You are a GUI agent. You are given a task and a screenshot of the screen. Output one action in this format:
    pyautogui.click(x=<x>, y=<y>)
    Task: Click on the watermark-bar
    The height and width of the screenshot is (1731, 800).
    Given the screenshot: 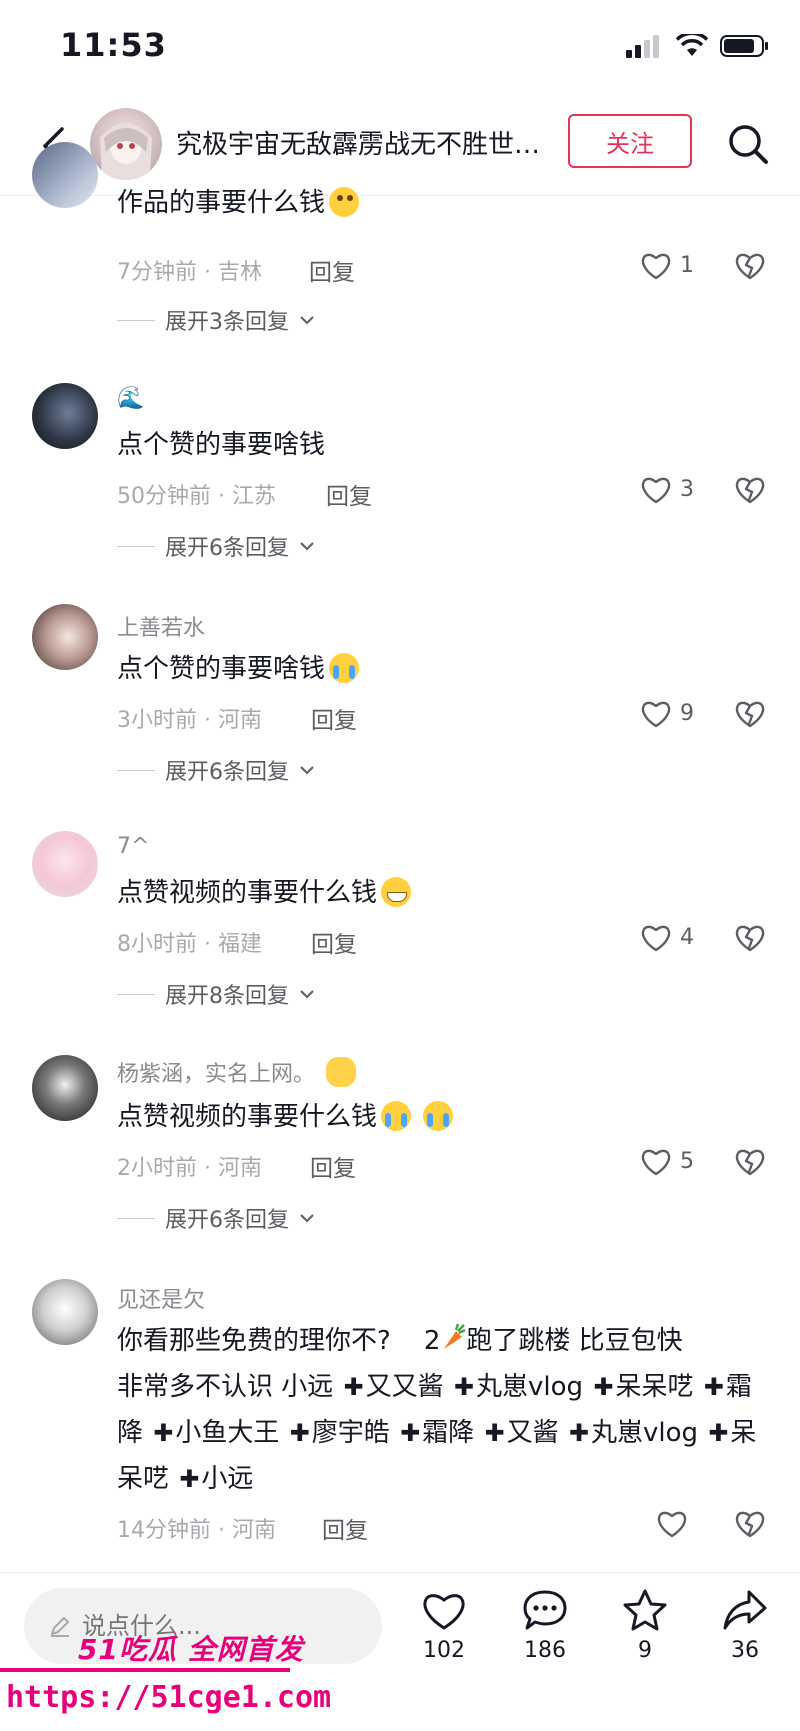 What is the action you would take?
    pyautogui.click(x=145, y=1670)
    